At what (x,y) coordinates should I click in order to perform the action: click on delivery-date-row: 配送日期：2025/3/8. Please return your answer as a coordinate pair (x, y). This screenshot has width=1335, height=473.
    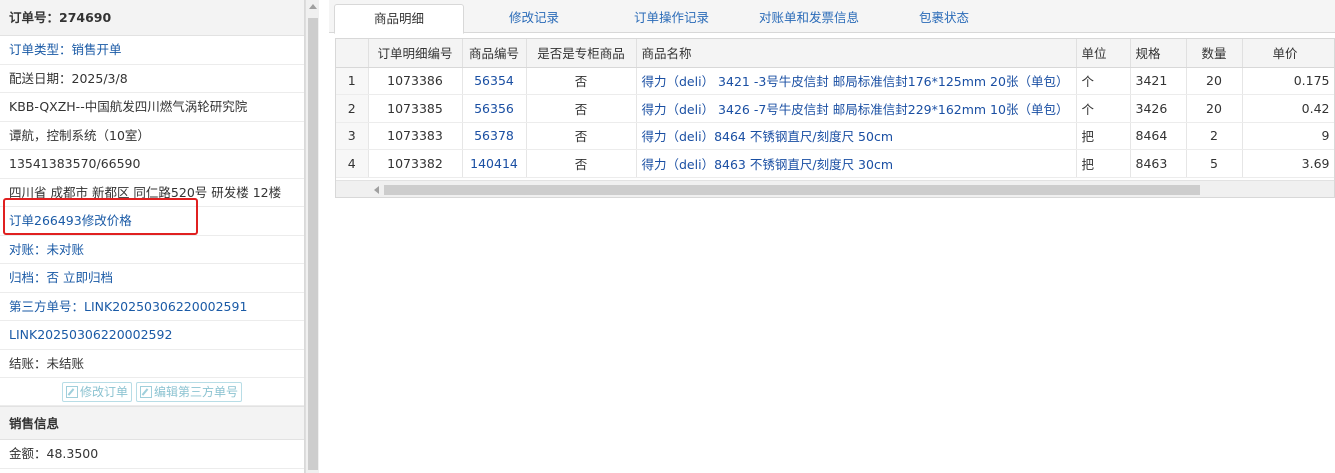
    Looking at the image, I should click on (152, 79).